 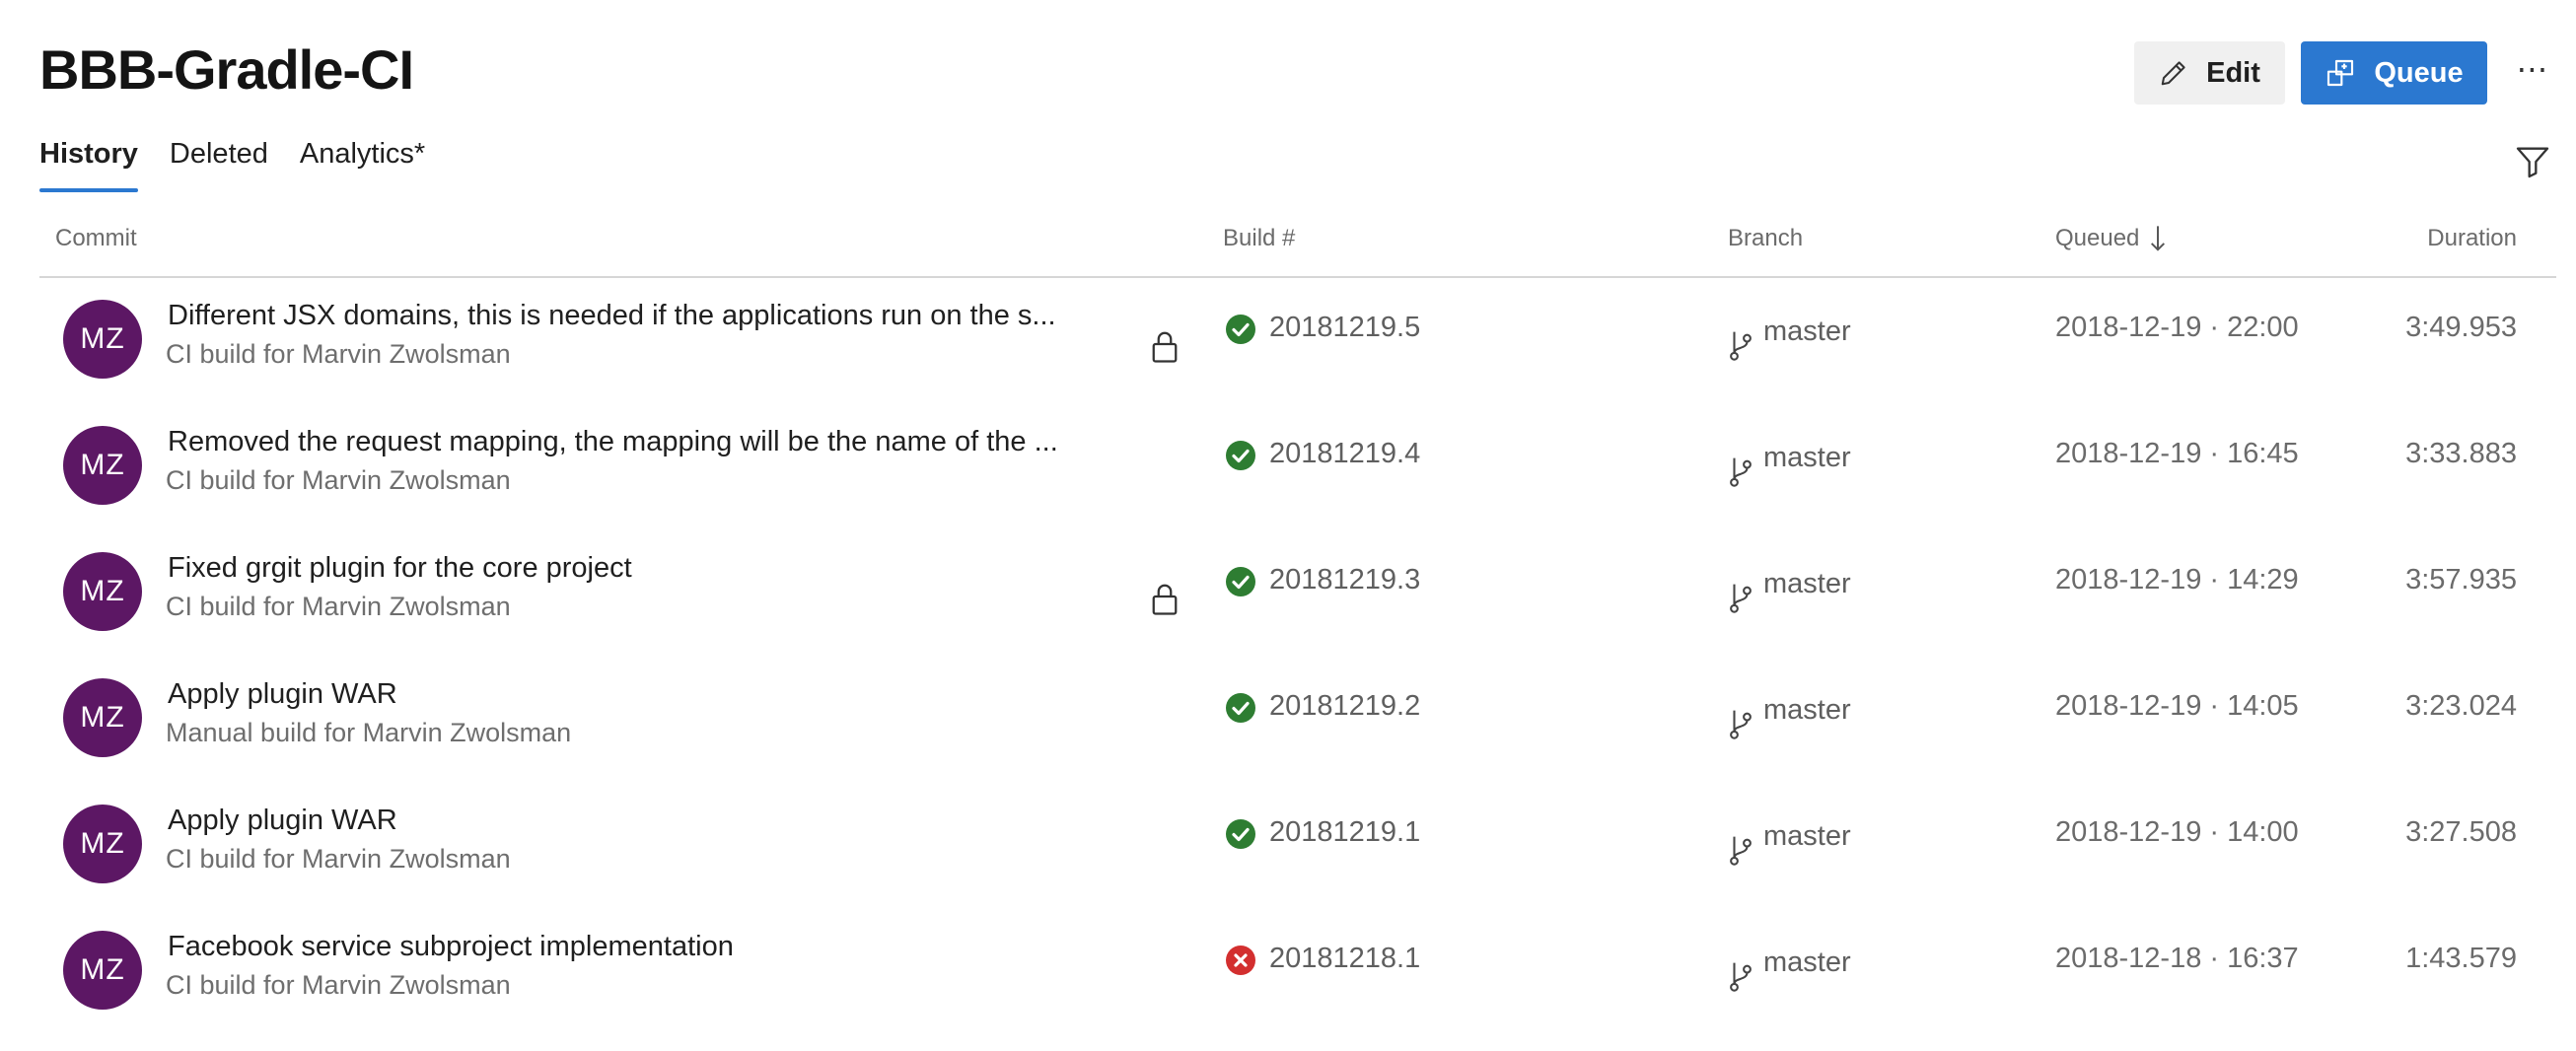 What do you see at coordinates (2461, 580) in the screenshot?
I see `build-duration: 3:57.935` at bounding box center [2461, 580].